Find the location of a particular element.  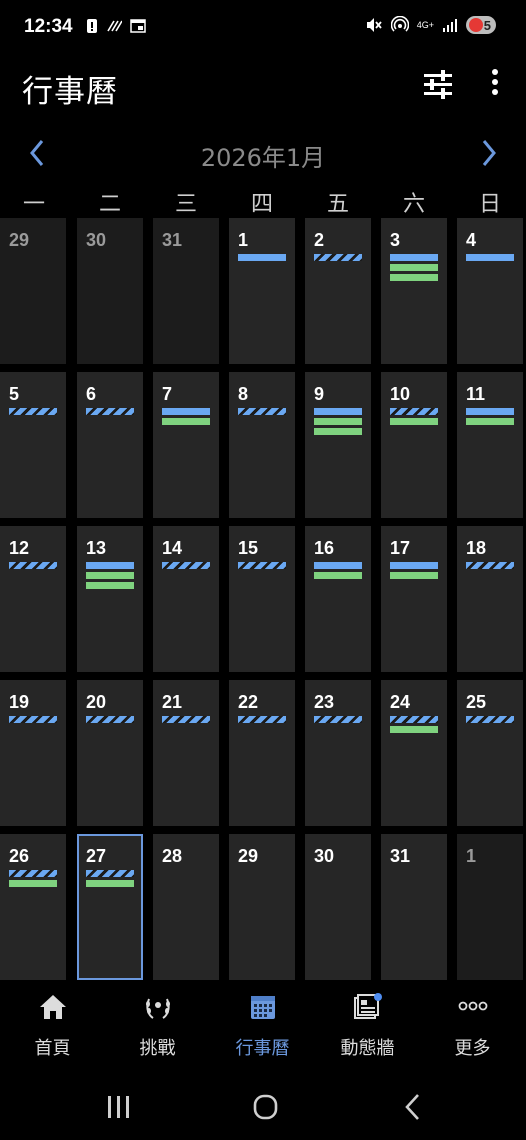

calendar-day: 18 is located at coordinates (490, 599).